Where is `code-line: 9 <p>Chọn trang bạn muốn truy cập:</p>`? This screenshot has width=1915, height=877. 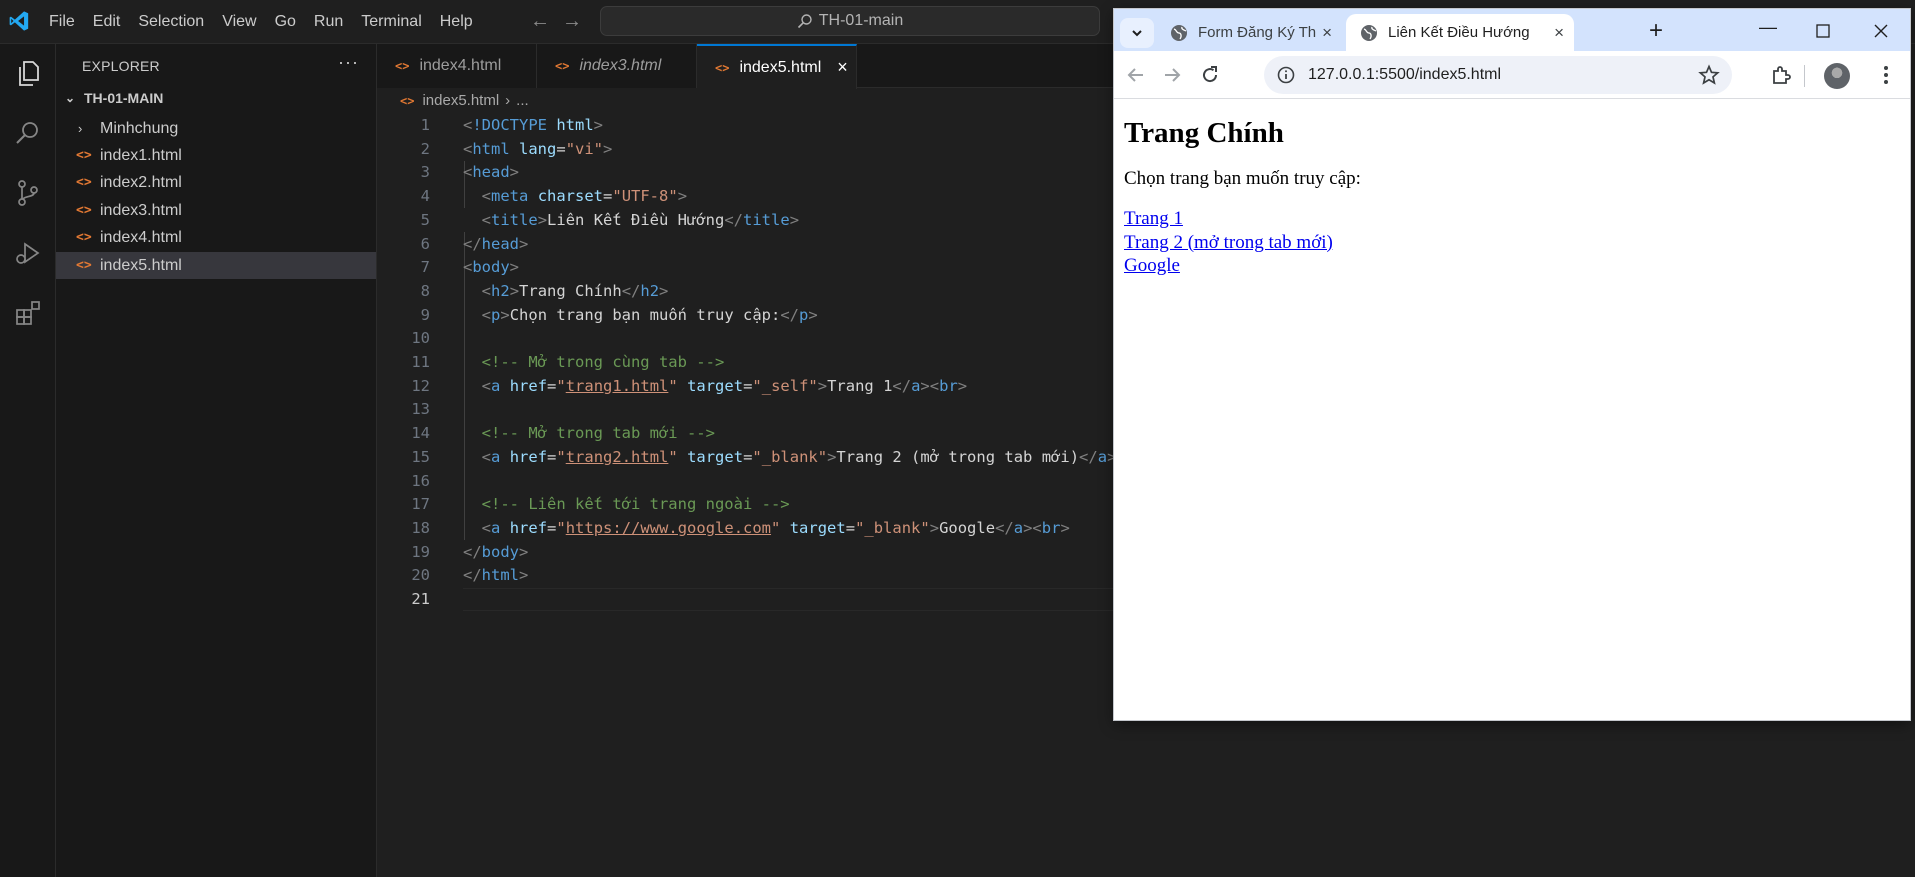
code-line: 9 <p>Chọn trang bạn muốn truy cập:</p> is located at coordinates (746, 316).